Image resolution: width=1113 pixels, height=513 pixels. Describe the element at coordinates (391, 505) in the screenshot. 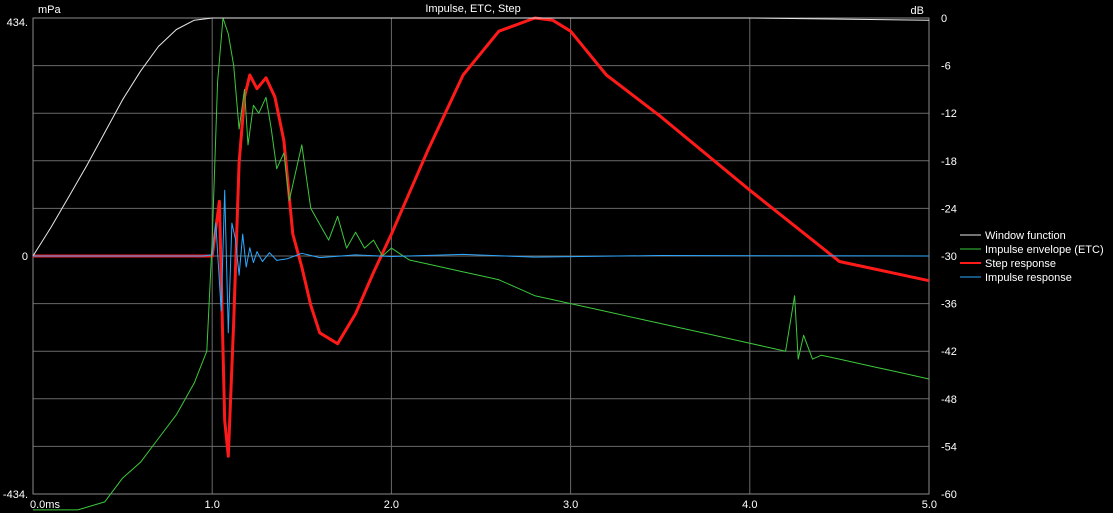

I see `x-axis-tick-label: 2.0` at that location.